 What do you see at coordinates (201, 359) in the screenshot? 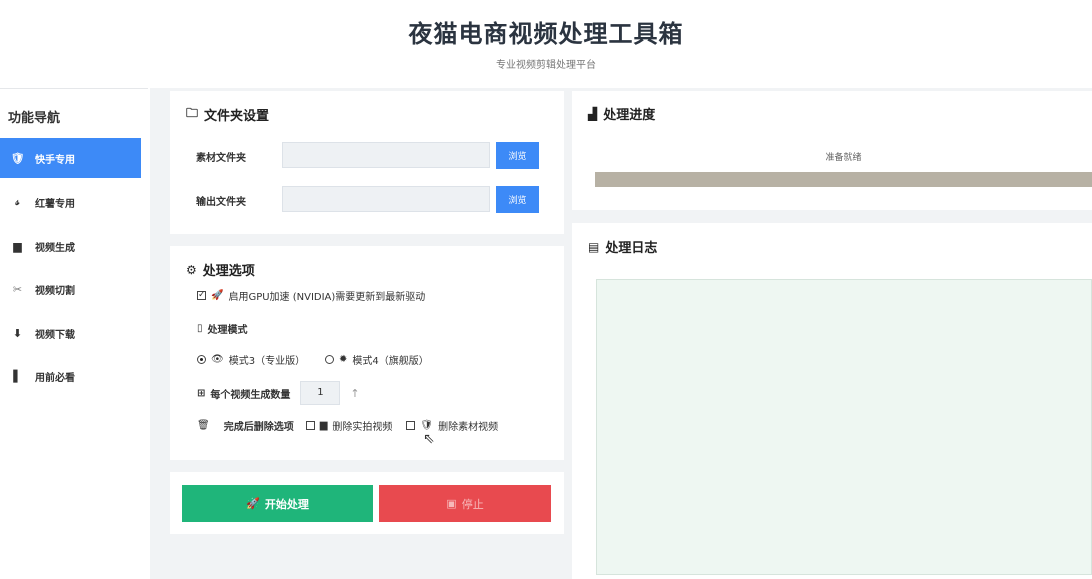
I see `mode3-radio` at bounding box center [201, 359].